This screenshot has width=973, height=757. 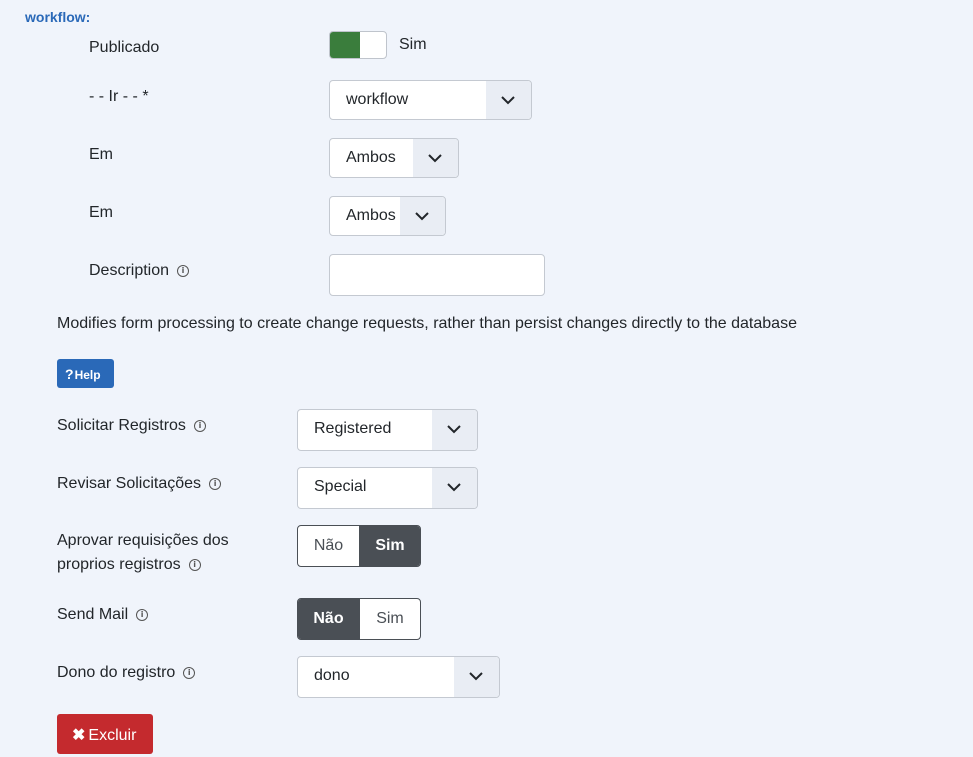 I want to click on em-label-2: Em, so click(x=101, y=212).